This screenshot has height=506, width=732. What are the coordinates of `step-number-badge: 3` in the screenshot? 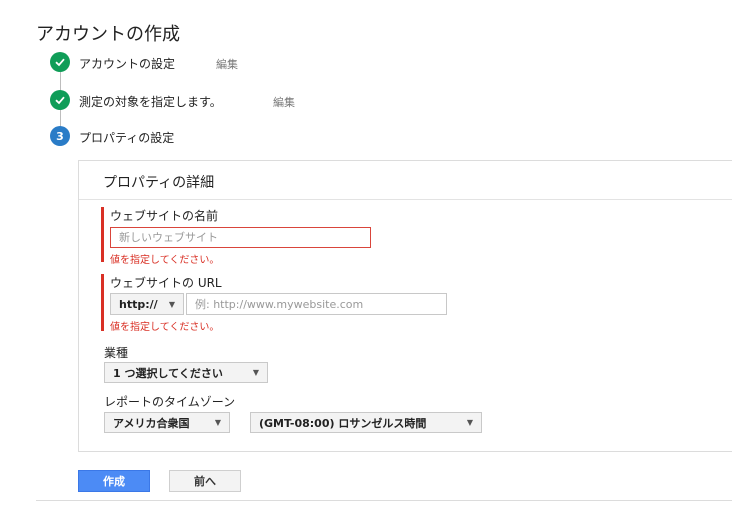 It's located at (60, 136).